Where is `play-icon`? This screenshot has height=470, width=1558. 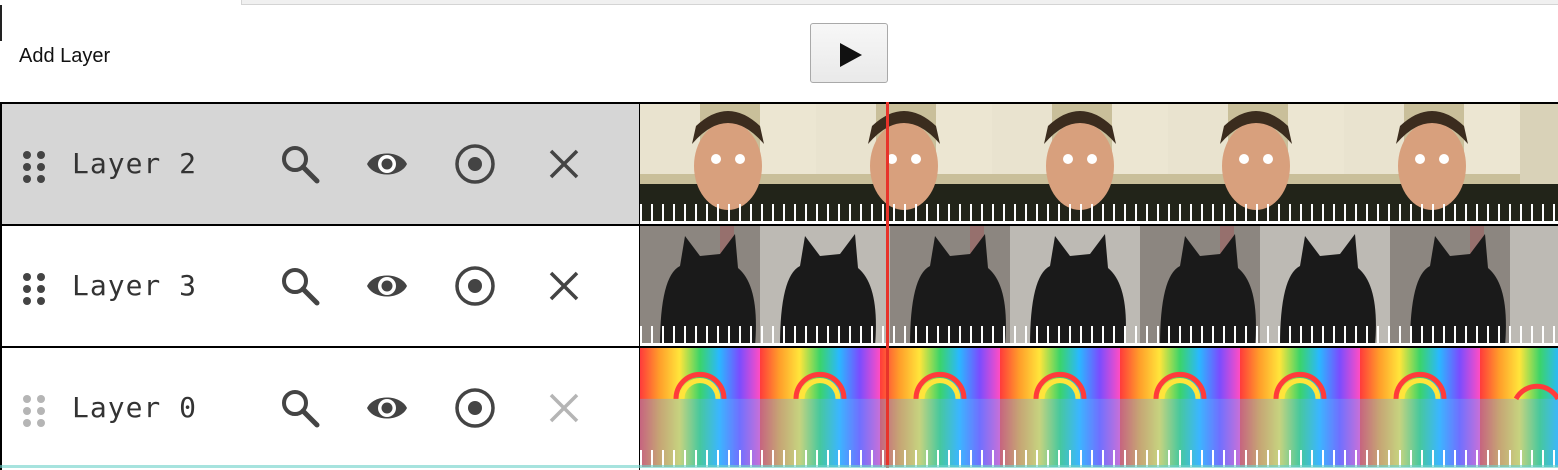
play-icon is located at coordinates (851, 55).